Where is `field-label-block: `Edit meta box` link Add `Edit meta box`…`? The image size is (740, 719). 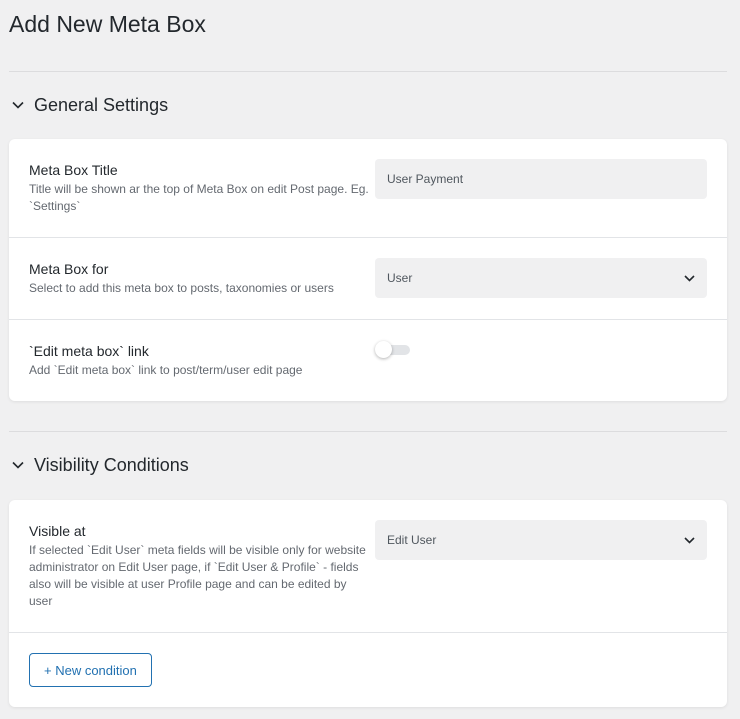
field-label-block: `Edit meta box` link Add `Edit meta box`… is located at coordinates (199, 360).